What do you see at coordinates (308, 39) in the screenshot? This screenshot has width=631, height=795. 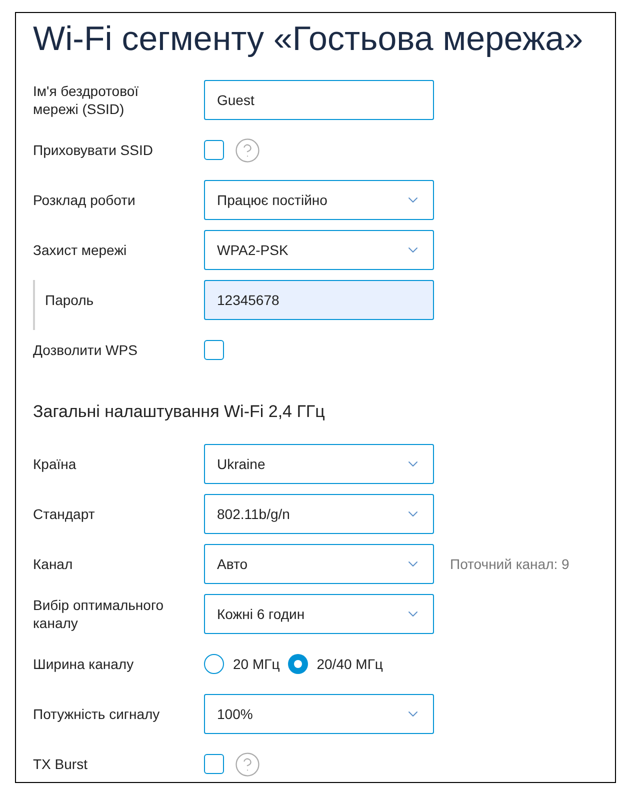 I see `page-title: Wi-Fi сегменту «Гостьова мережа»` at bounding box center [308, 39].